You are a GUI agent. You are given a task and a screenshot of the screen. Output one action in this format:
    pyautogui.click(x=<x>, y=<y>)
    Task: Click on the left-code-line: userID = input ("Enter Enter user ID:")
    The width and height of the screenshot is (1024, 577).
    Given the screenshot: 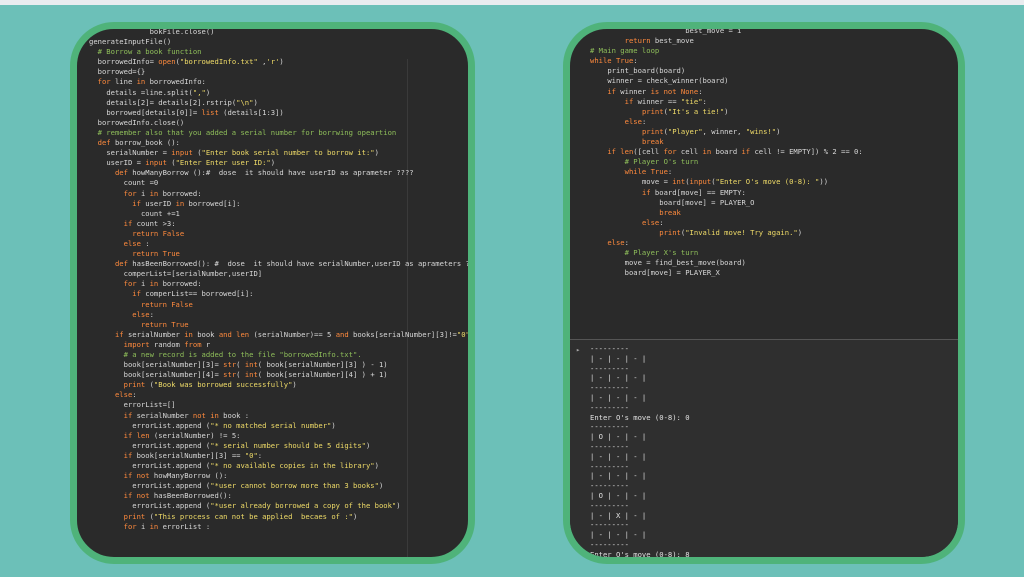 What is the action you would take?
    pyautogui.click(x=191, y=163)
    